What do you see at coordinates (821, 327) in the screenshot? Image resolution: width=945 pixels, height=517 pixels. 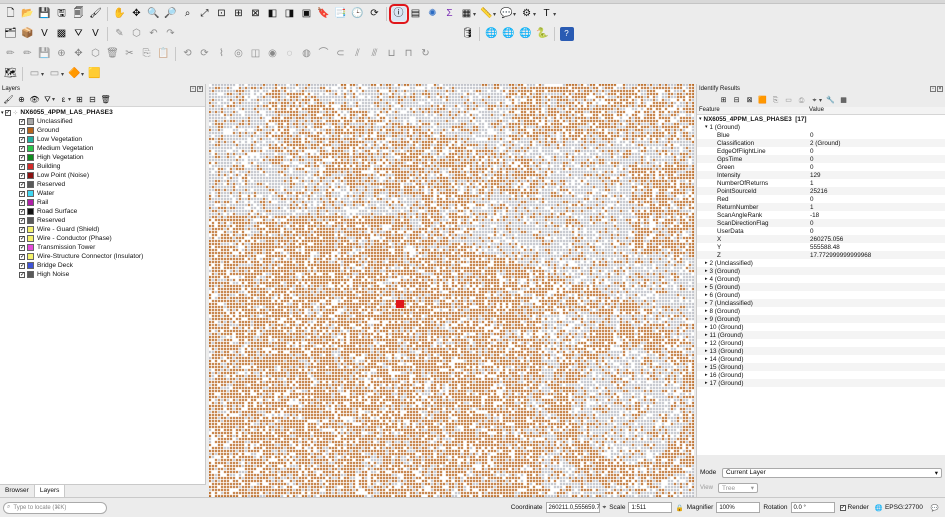 I see `result-feature-row: ▸ 10 (Ground)` at bounding box center [821, 327].